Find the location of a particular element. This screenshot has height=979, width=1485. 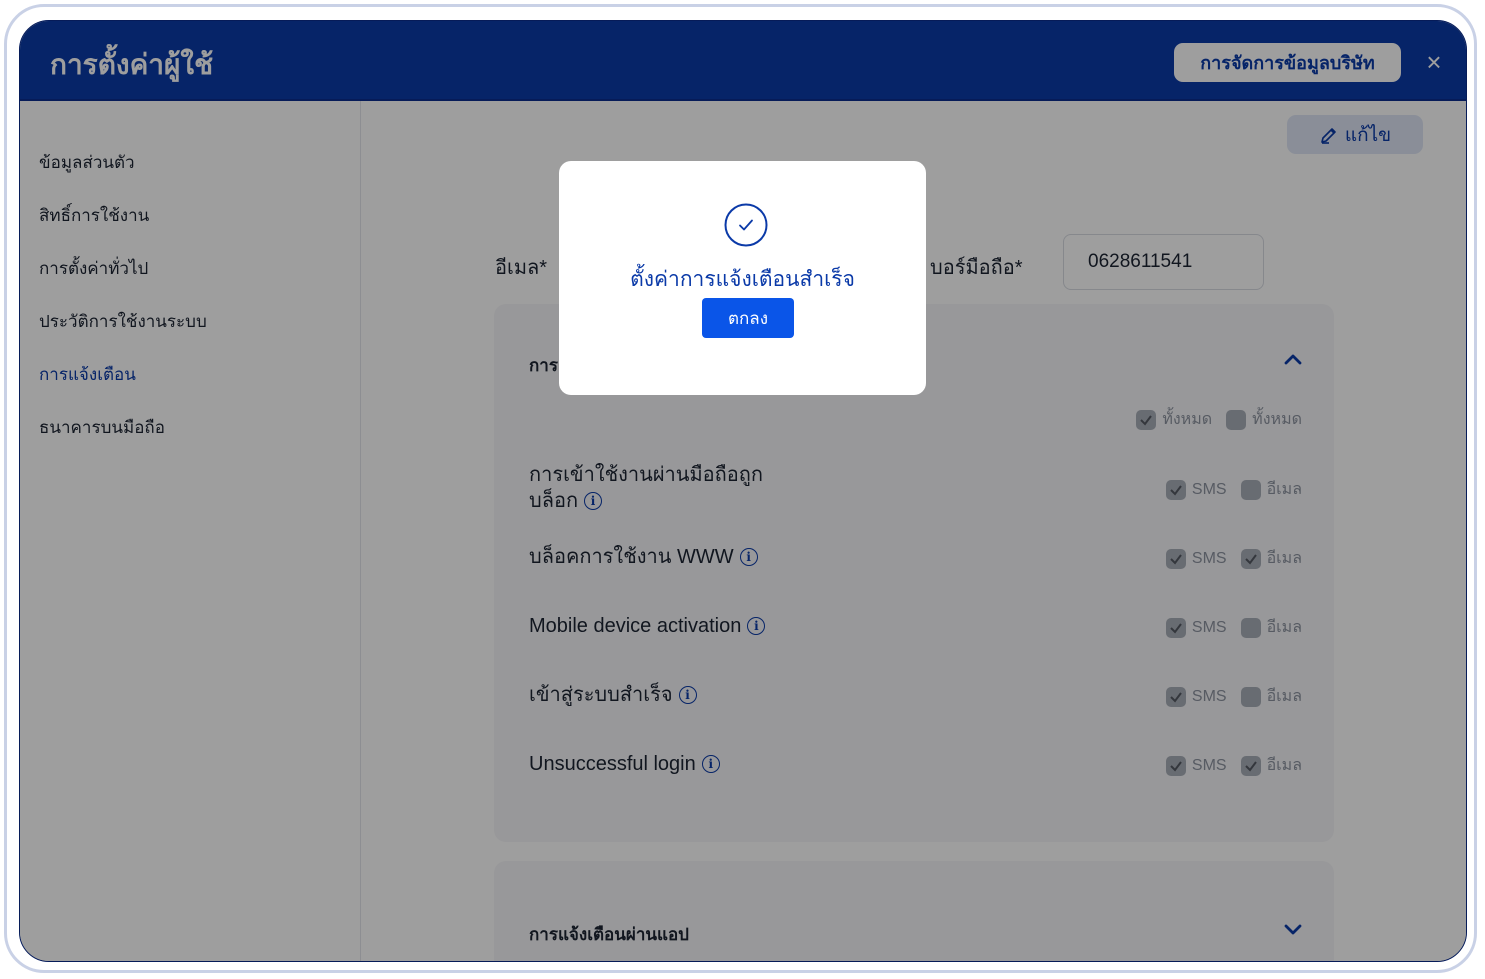

modal-message: ตั้งค่าการแจ้งเตือนสำเร็จ is located at coordinates (742, 279).